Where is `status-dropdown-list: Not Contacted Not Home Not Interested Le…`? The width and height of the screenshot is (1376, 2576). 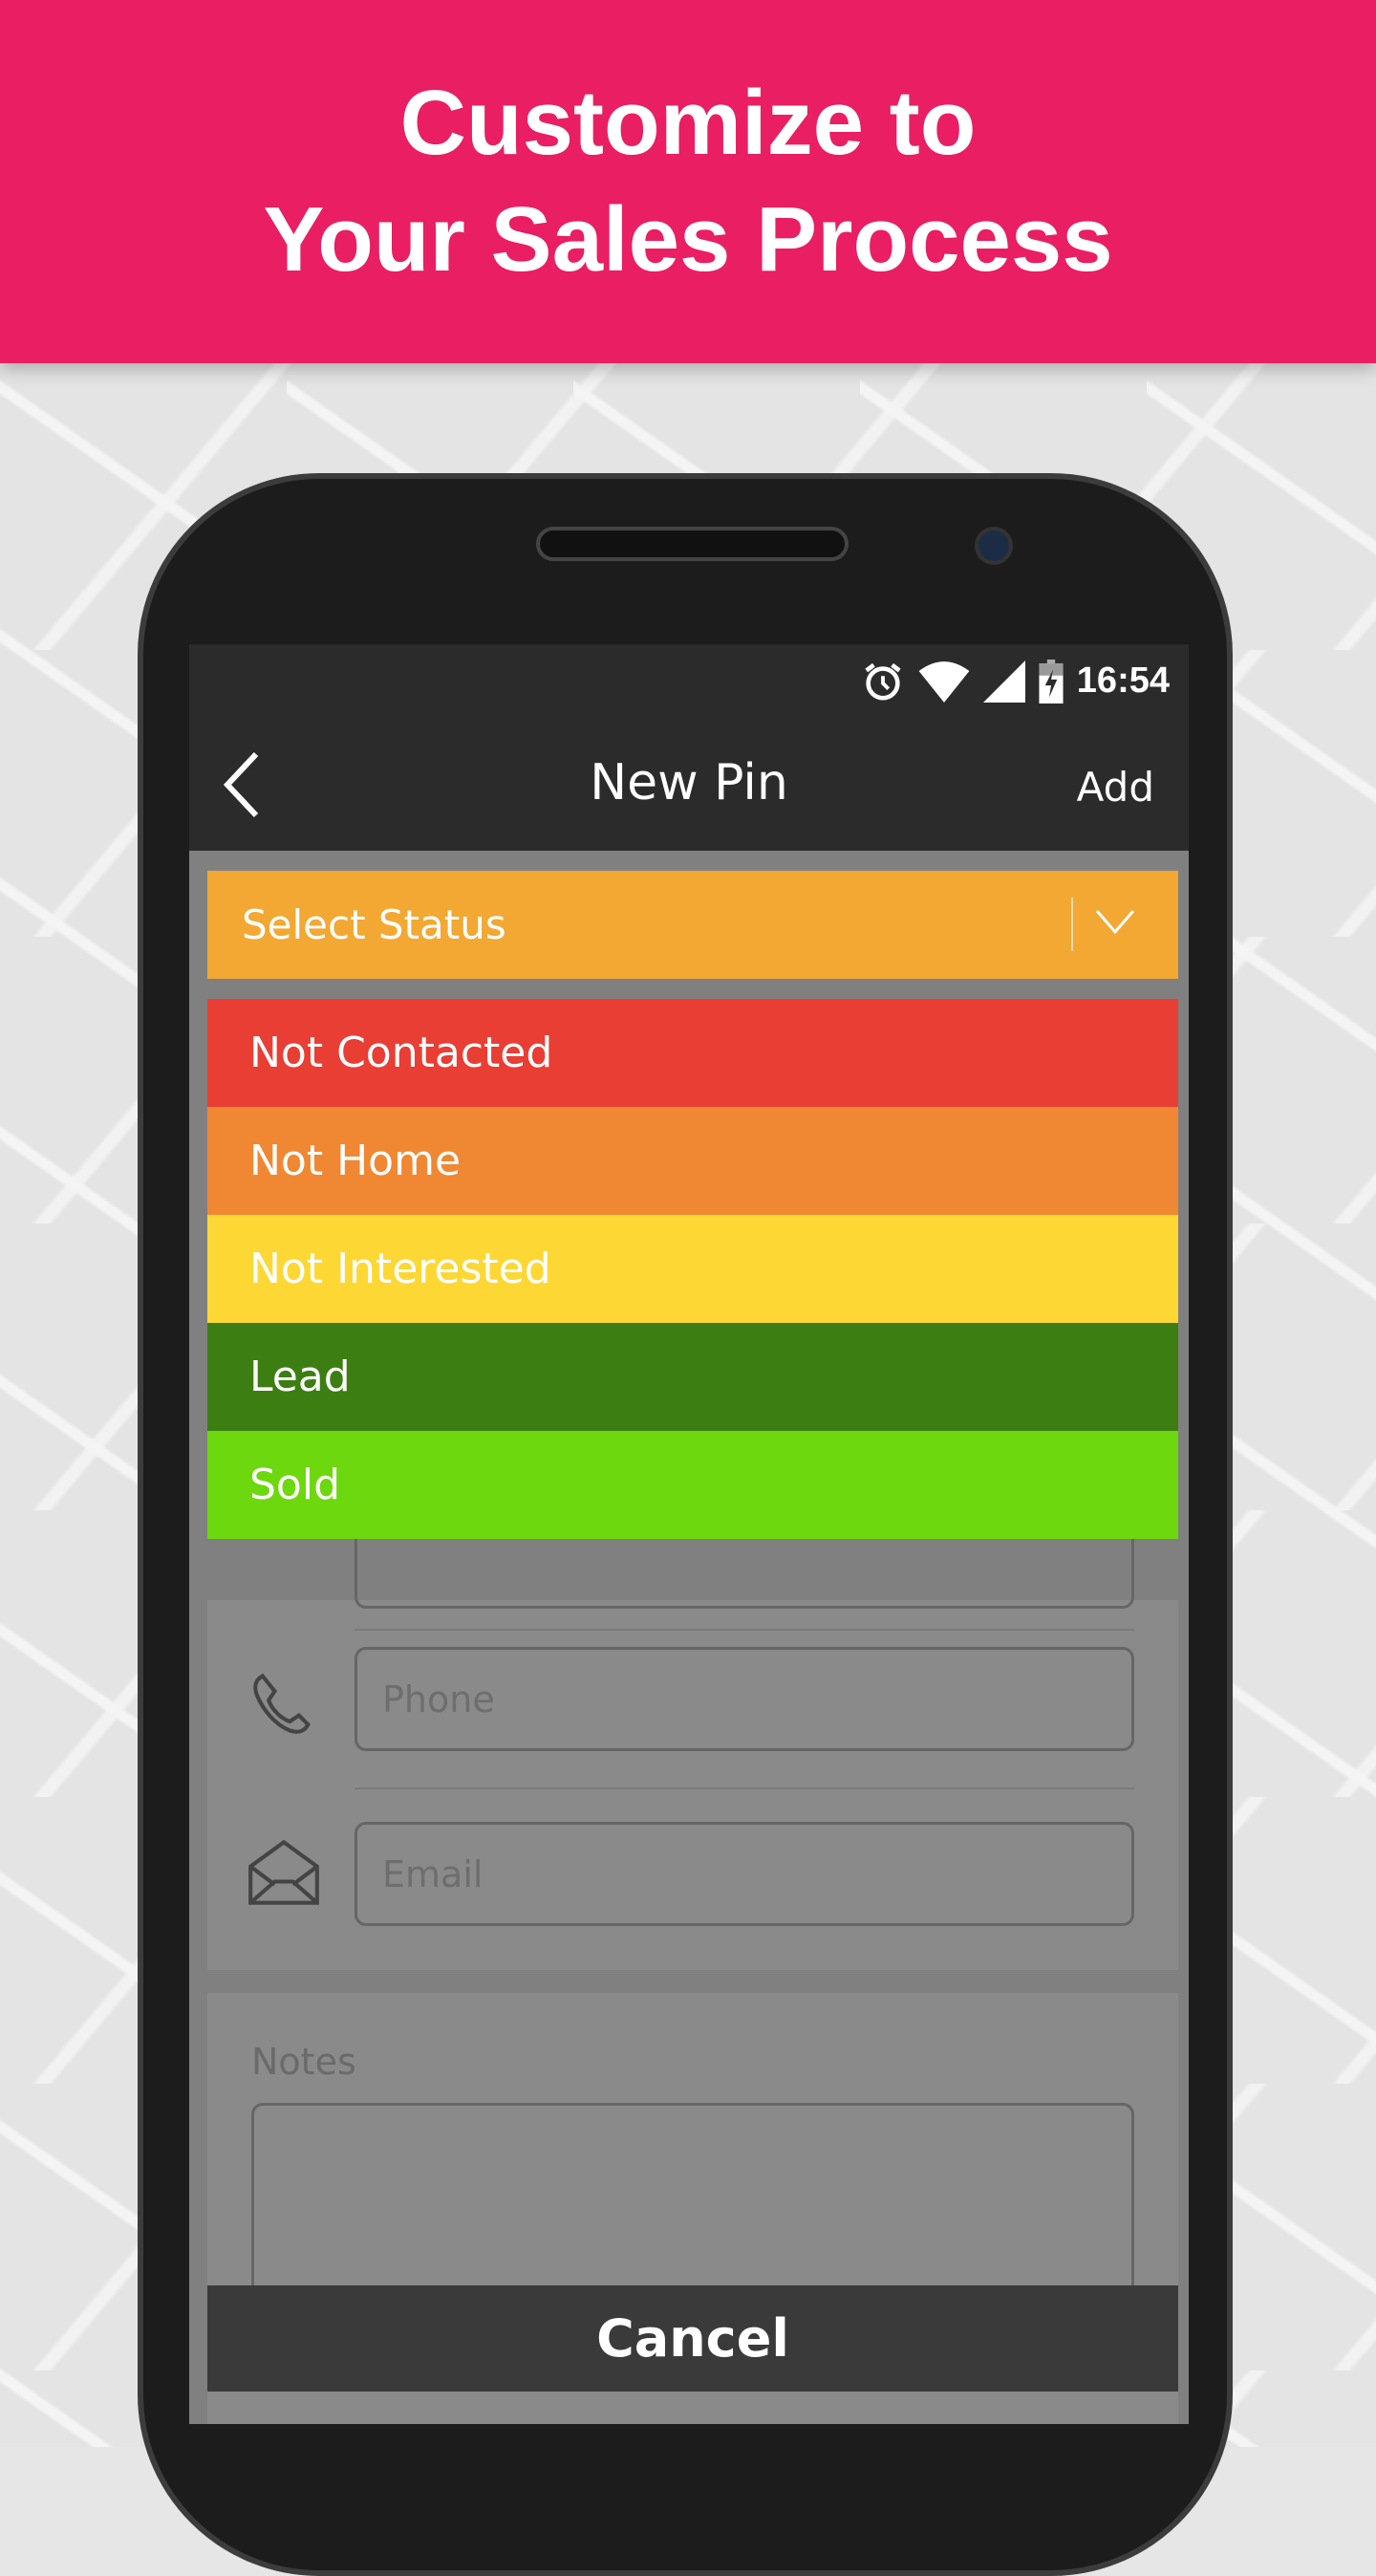
status-dropdown-list: Not Contacted Not Home Not Interested Le… is located at coordinates (693, 1269).